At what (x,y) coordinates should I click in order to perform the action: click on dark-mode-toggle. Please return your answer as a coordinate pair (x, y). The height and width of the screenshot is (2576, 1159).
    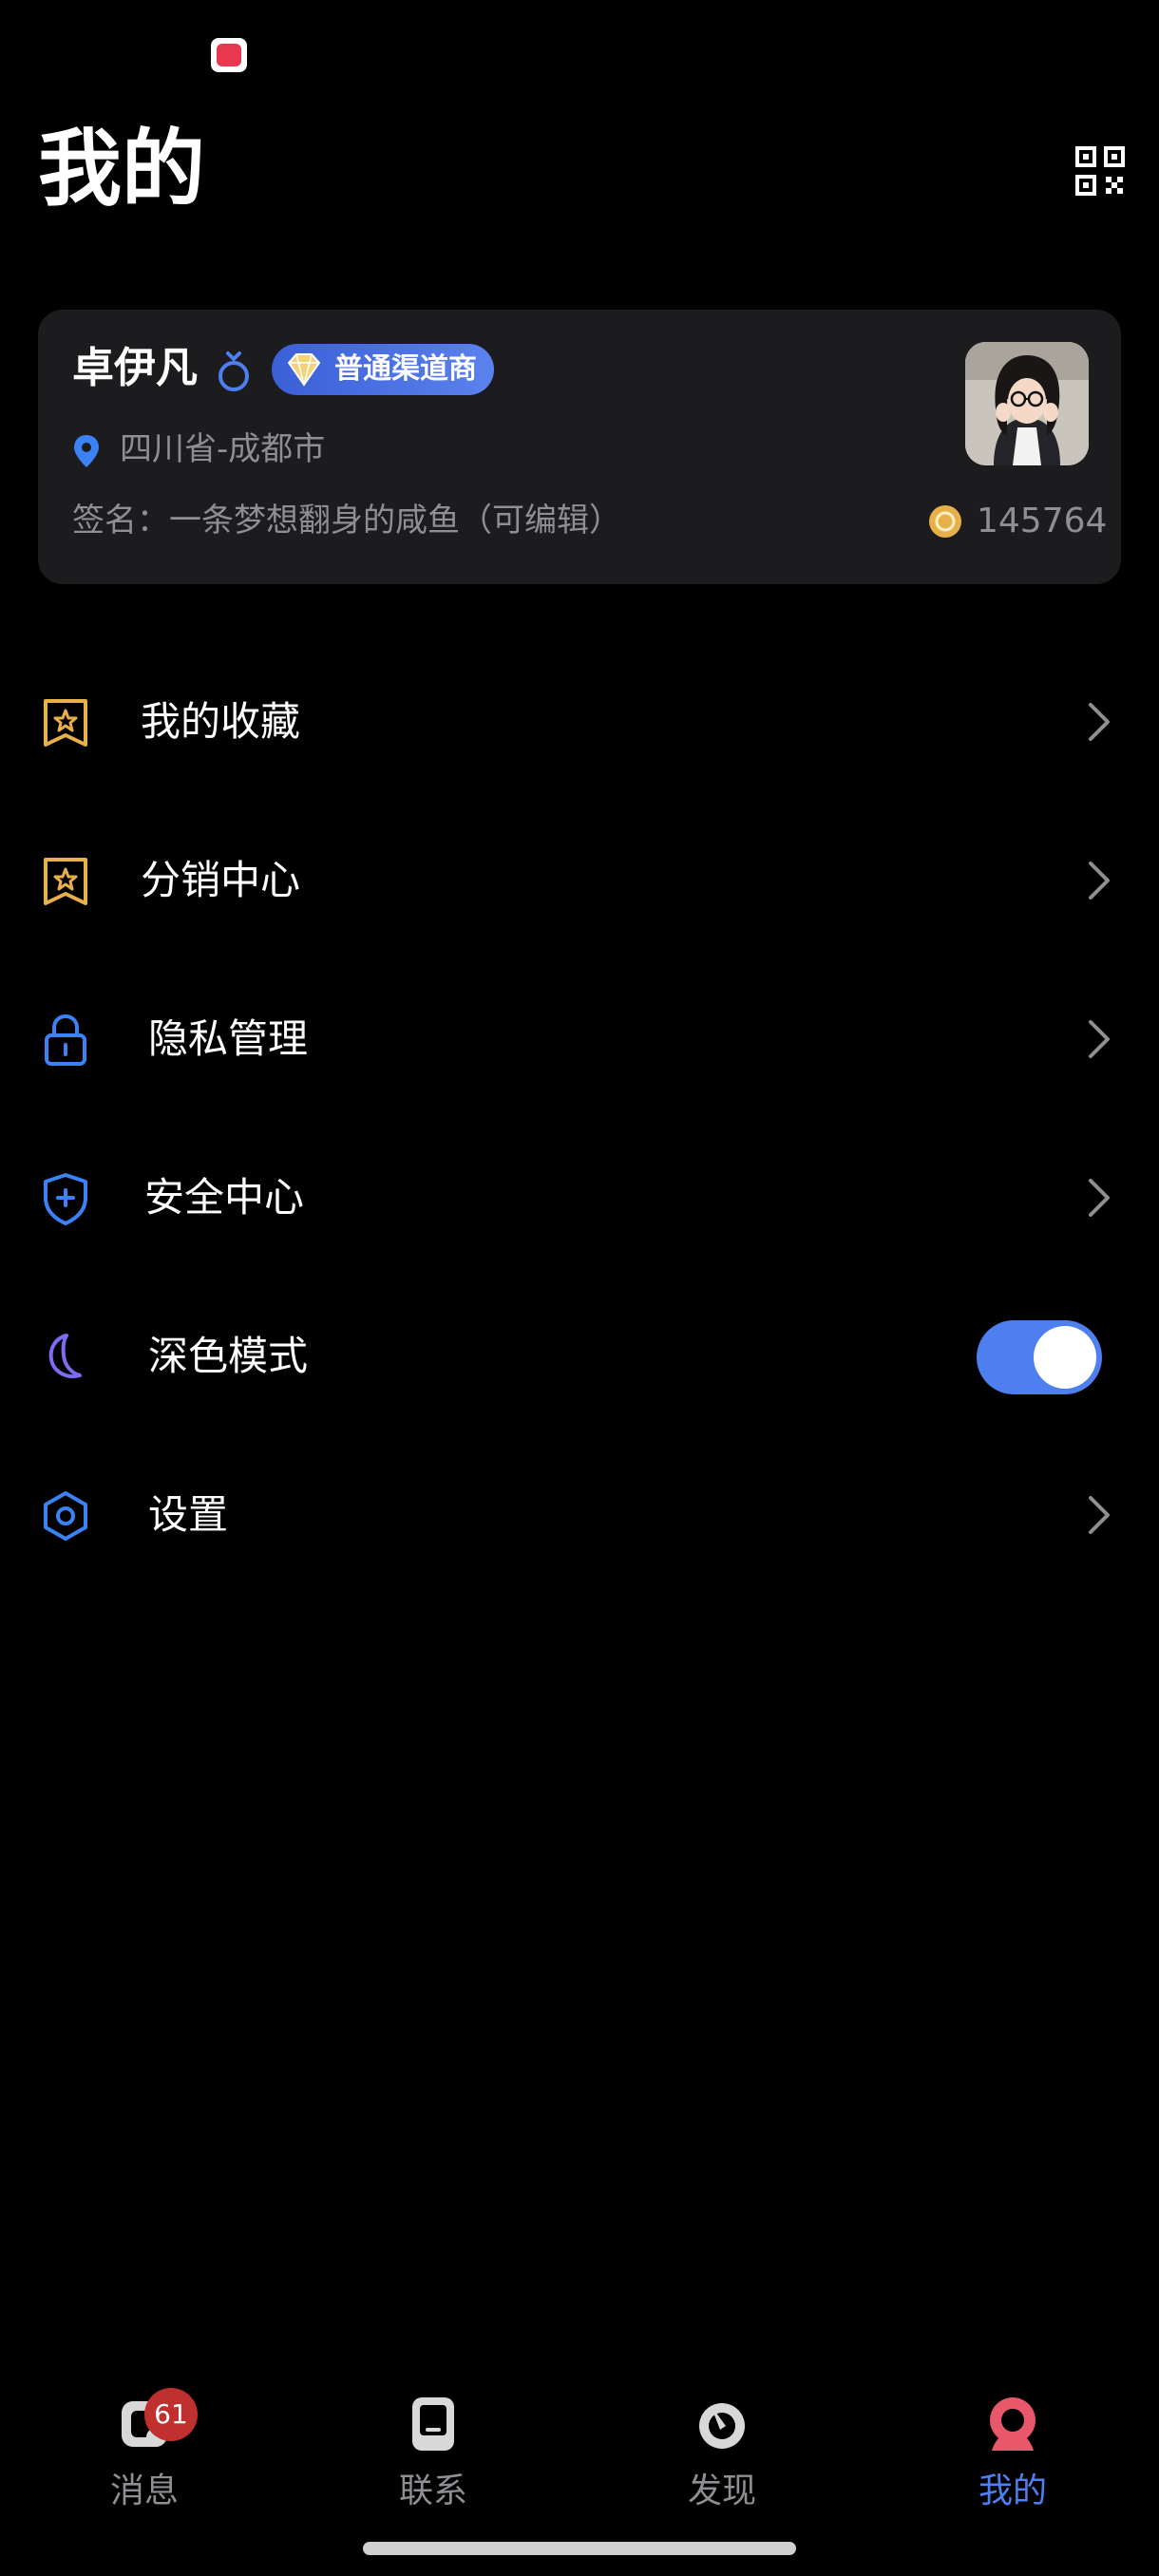
    Looking at the image, I should click on (1039, 1357).